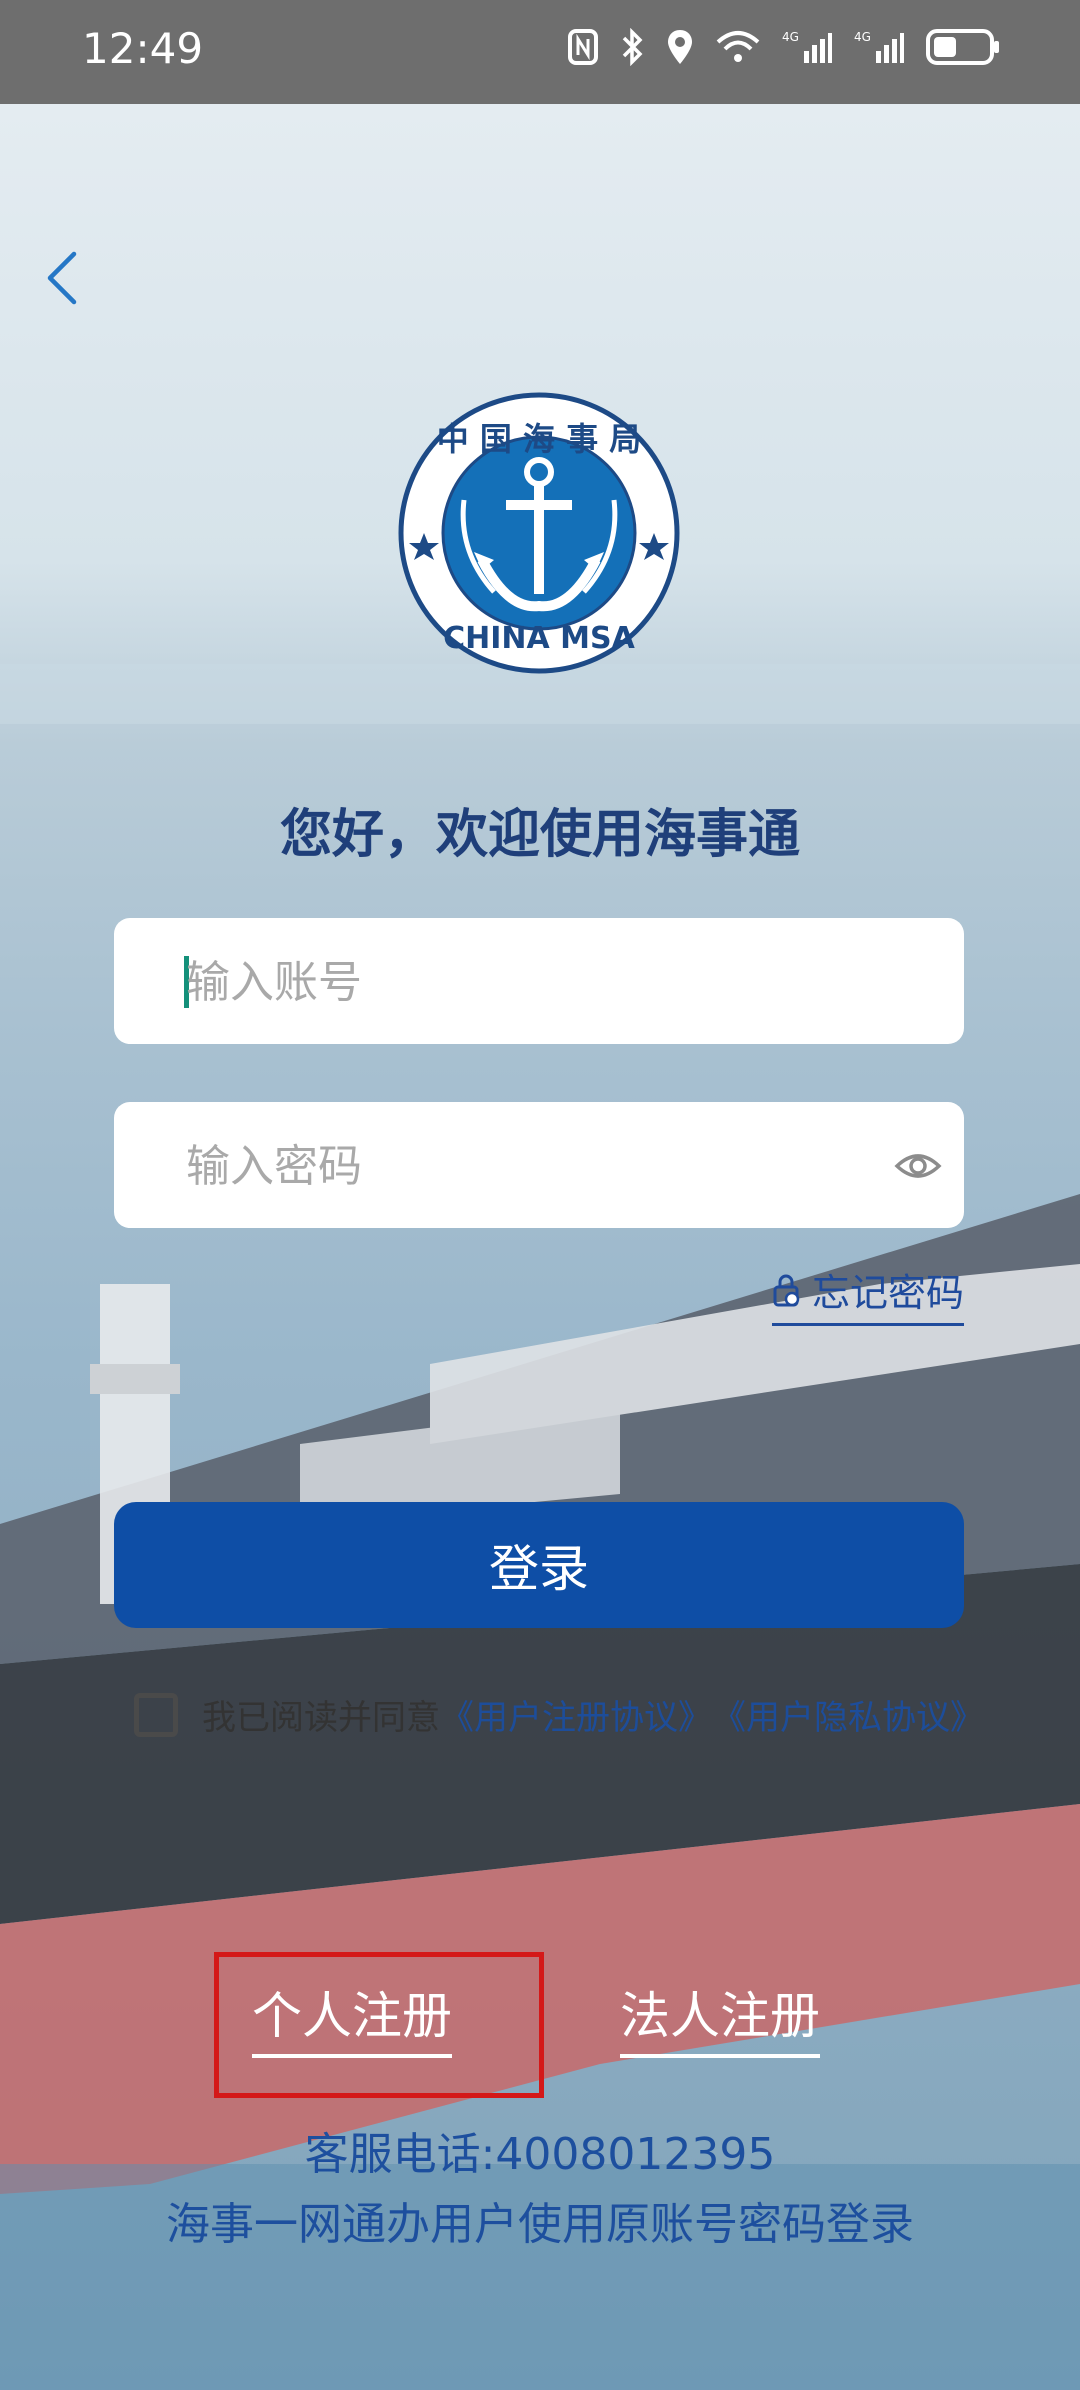 The height and width of the screenshot is (2390, 1080). What do you see at coordinates (540, 2224) in the screenshot?
I see `legacy-login-note: 海事一网通办用户使用原账号密码登录` at bounding box center [540, 2224].